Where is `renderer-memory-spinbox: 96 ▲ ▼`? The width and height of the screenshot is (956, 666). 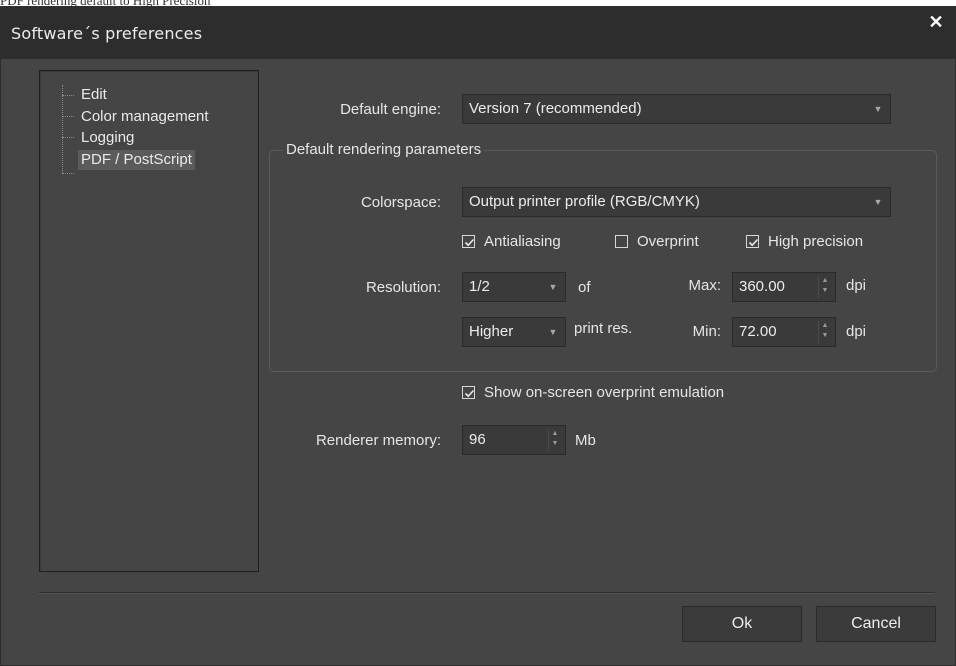
renderer-memory-spinbox: 96 ▲ ▼ is located at coordinates (514, 440).